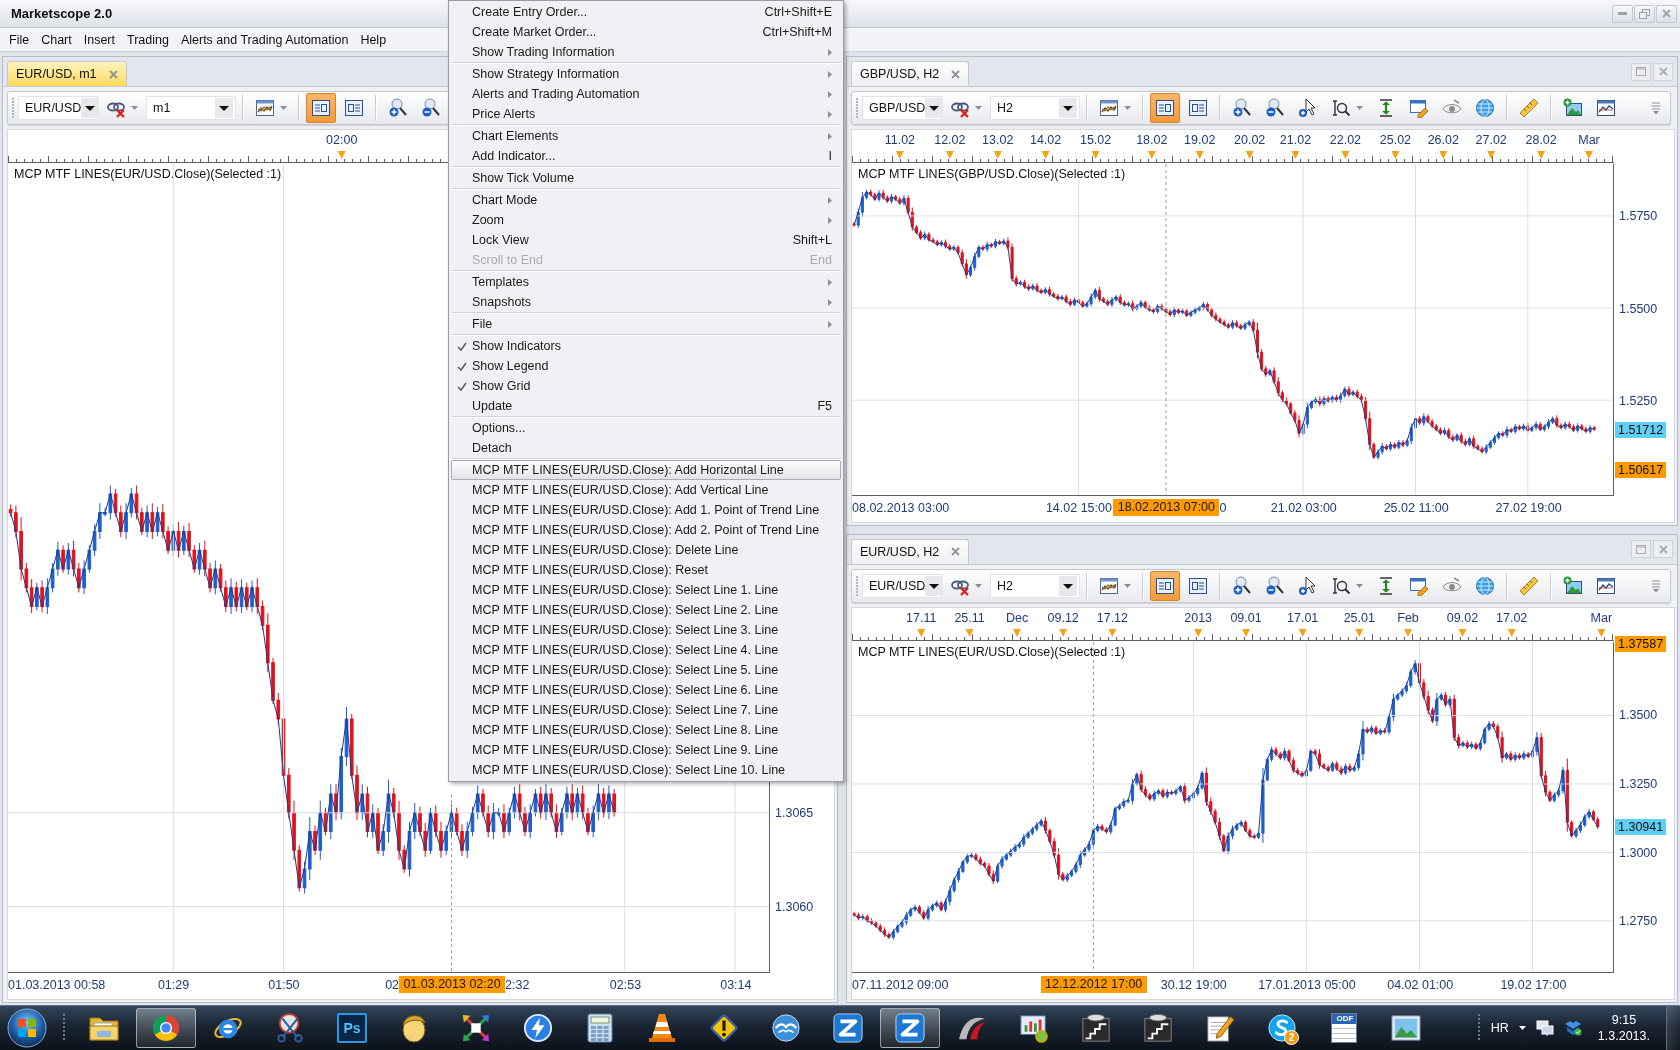  What do you see at coordinates (646, 670) in the screenshot?
I see `menu-item: MCP MTF LINES(EUR/USD.Close): Select Line 5. Line` at bounding box center [646, 670].